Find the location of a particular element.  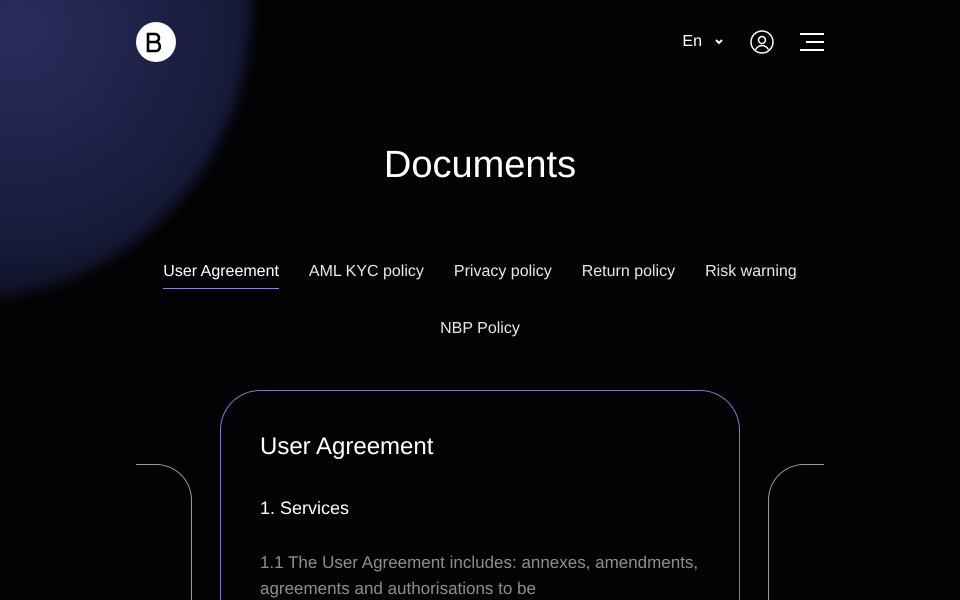

document-tab: Return policy is located at coordinates (629, 274).